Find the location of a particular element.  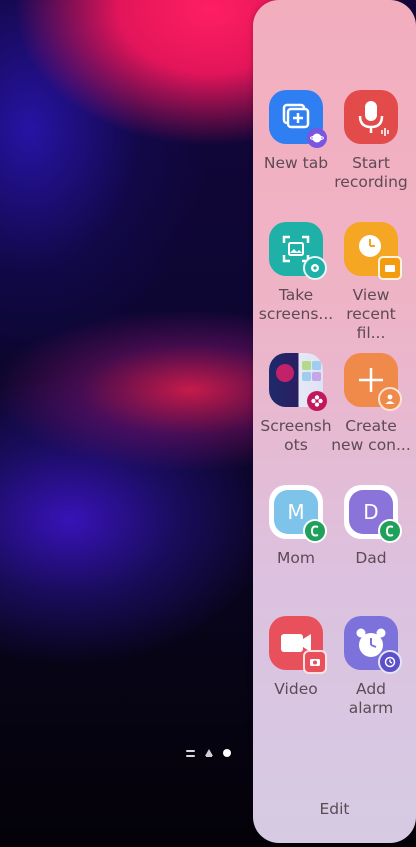

edge-app-label: Dad is located at coordinates (371, 558).